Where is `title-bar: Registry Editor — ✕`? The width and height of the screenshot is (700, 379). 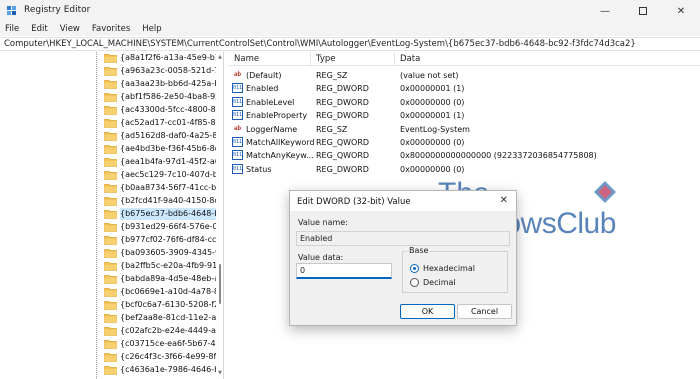
title-bar: Registry Editor — ✕ is located at coordinates (350, 11).